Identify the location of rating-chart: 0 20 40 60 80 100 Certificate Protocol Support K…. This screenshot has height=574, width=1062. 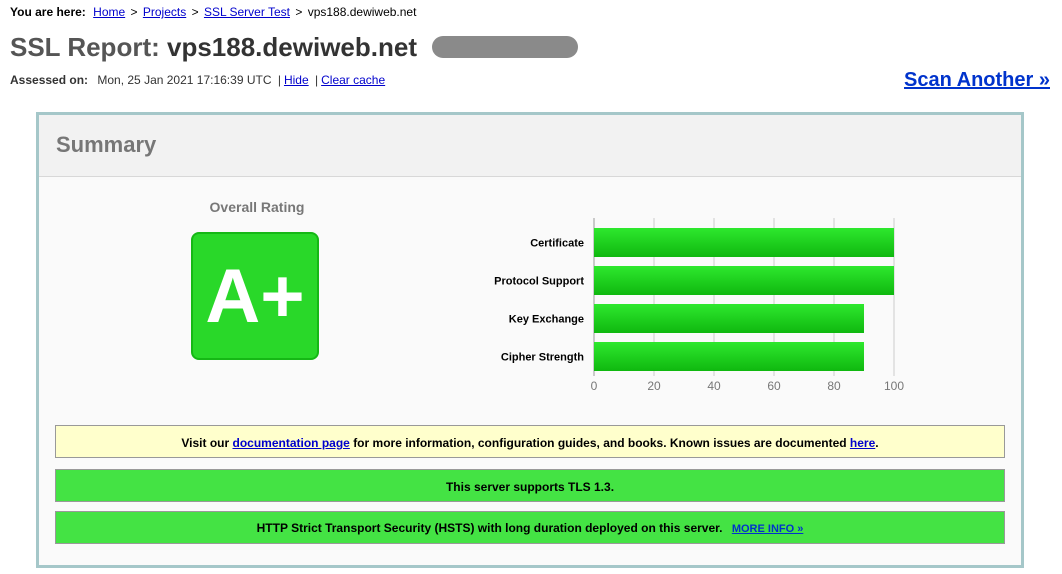
(699, 305).